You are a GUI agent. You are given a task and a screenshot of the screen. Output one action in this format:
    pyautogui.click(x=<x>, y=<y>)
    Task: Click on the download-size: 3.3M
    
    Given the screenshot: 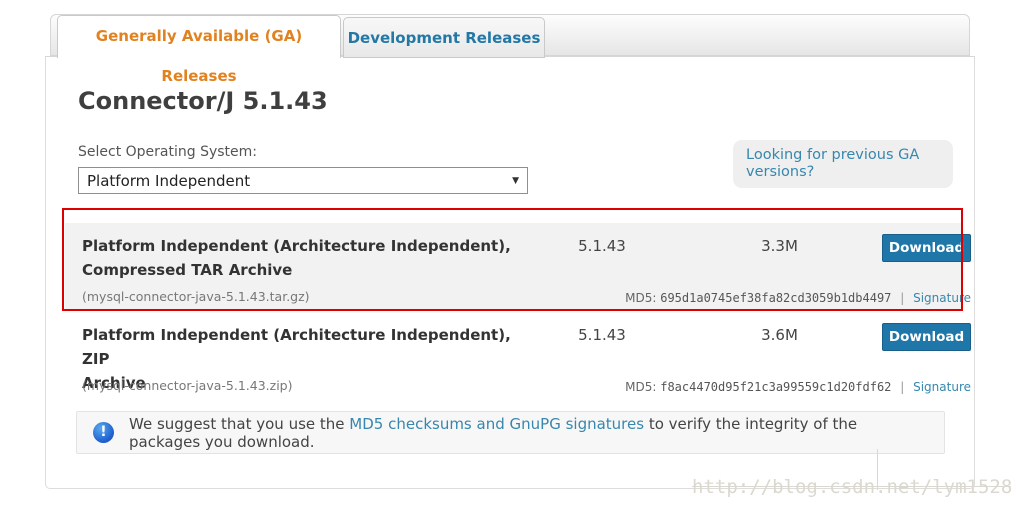 What is the action you would take?
    pyautogui.click(x=779, y=246)
    